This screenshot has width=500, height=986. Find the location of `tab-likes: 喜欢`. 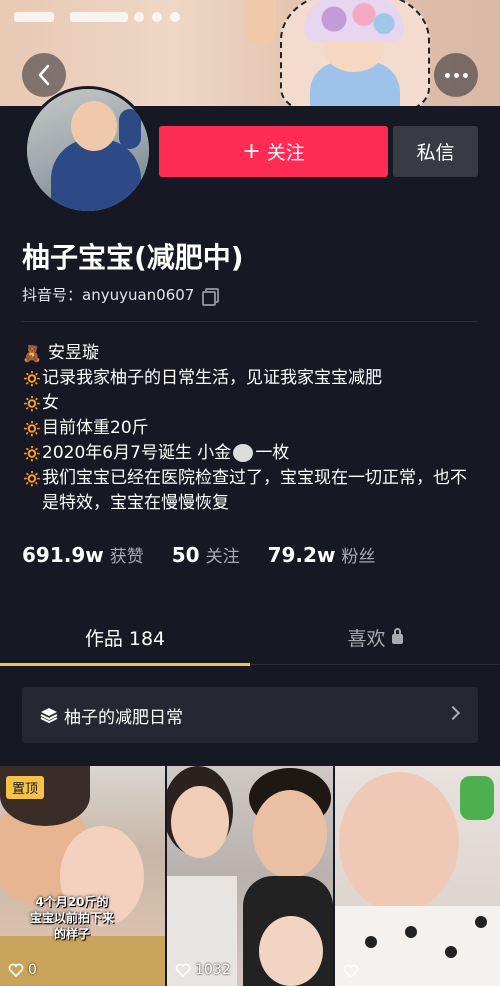

tab-likes: 喜欢 is located at coordinates (375, 637).